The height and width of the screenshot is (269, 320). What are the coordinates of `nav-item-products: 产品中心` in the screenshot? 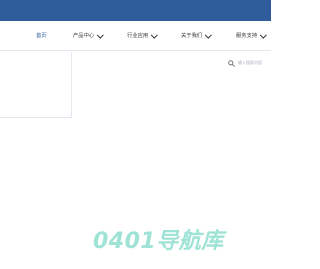 It's located at (88, 36).